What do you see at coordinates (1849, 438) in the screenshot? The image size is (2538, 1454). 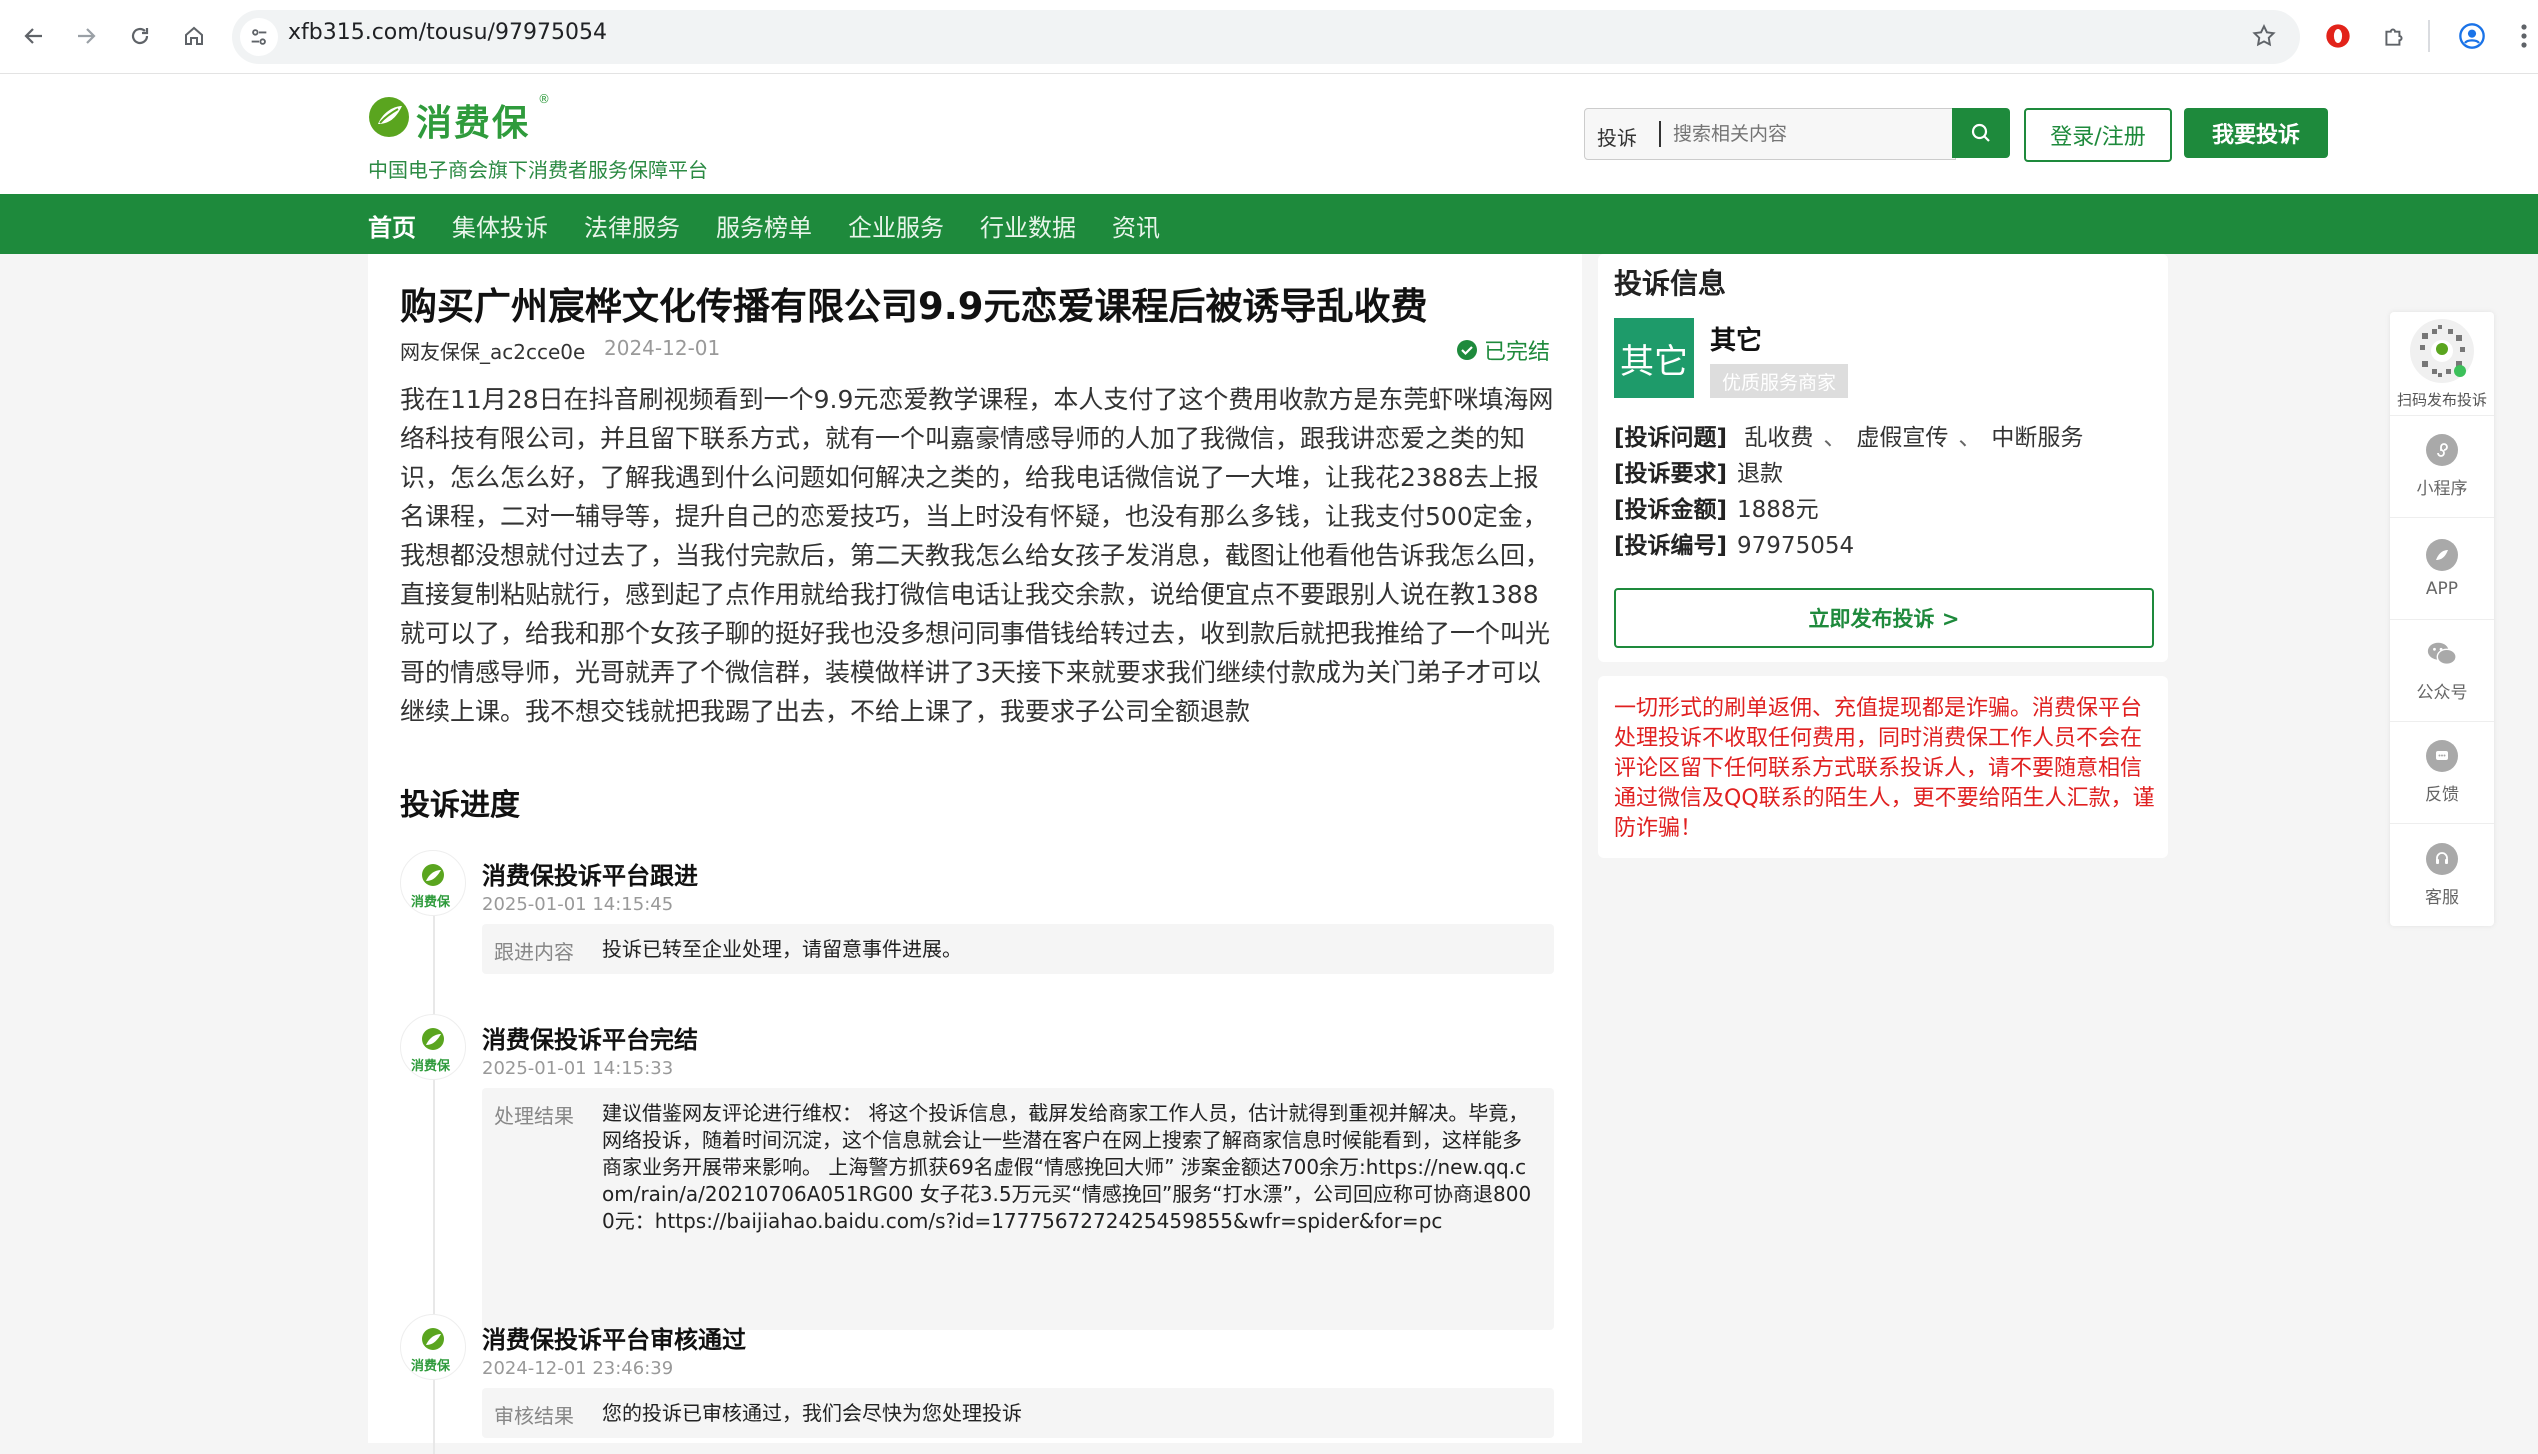 I see `info-row-issue: [投诉问题] 乱收费、虚假宣传、中断服务` at bounding box center [1849, 438].